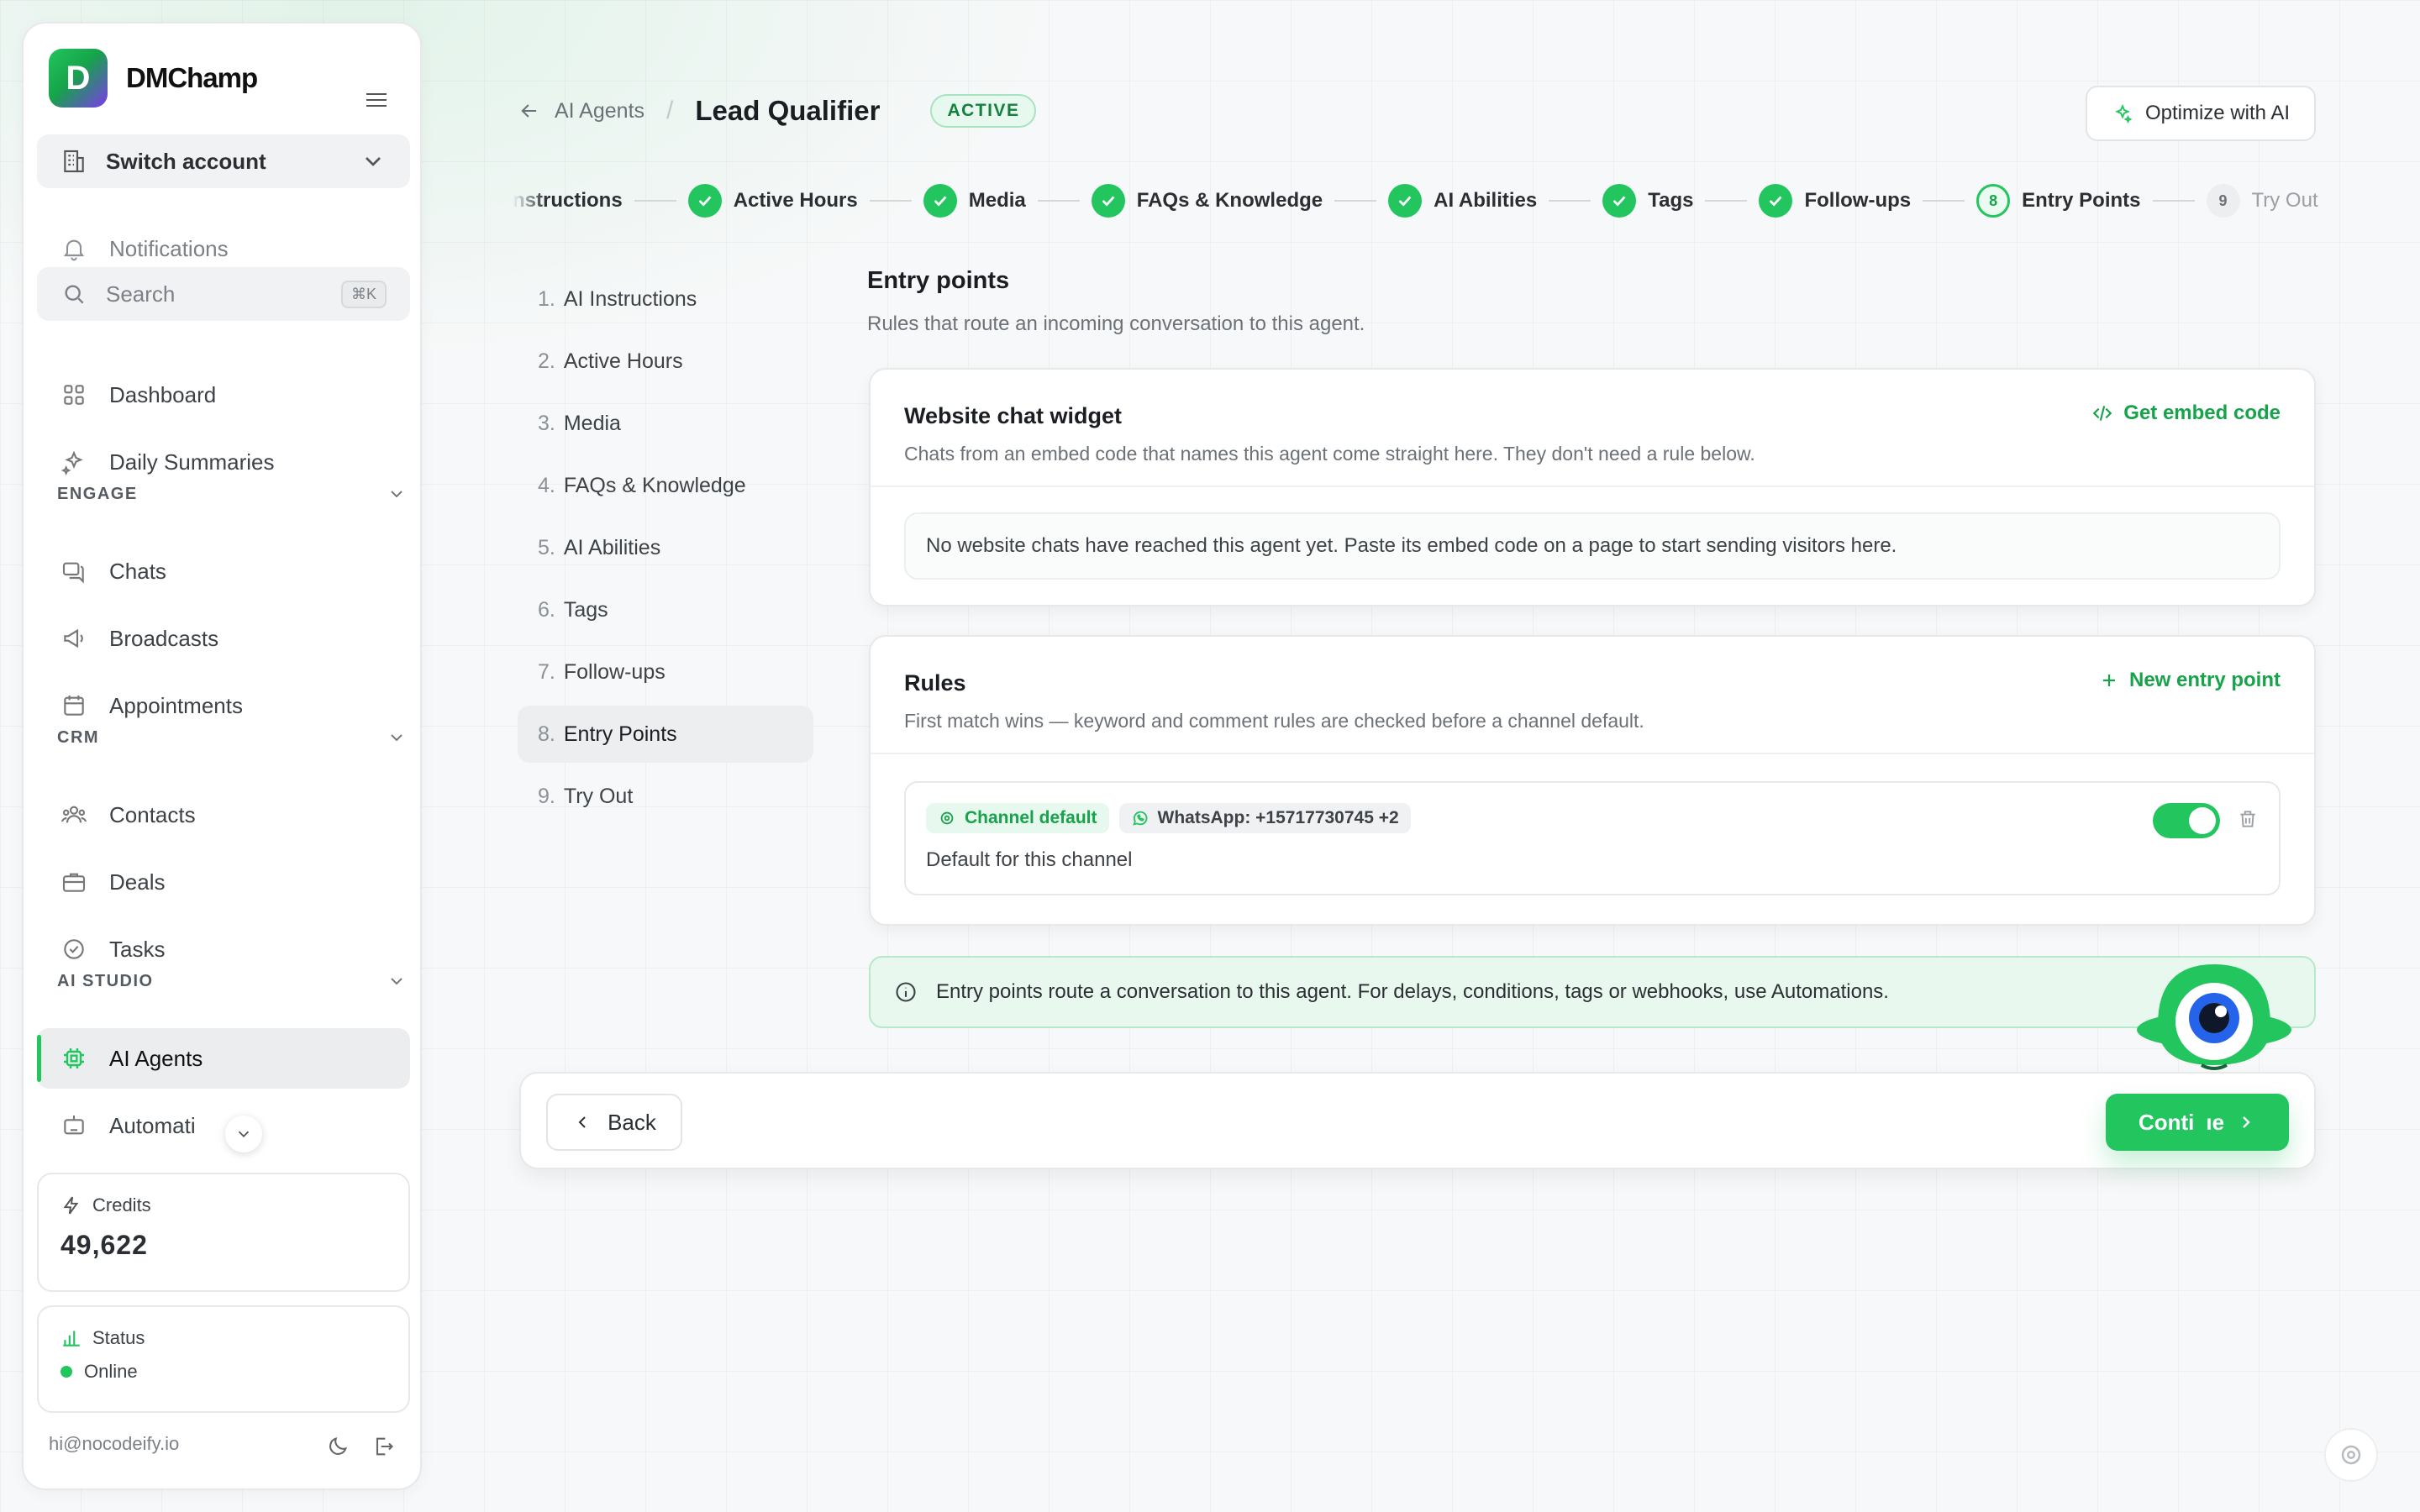 This screenshot has width=2420, height=1512. What do you see at coordinates (224, 815) in the screenshot?
I see `sidebar-item-contacts: Contacts` at bounding box center [224, 815].